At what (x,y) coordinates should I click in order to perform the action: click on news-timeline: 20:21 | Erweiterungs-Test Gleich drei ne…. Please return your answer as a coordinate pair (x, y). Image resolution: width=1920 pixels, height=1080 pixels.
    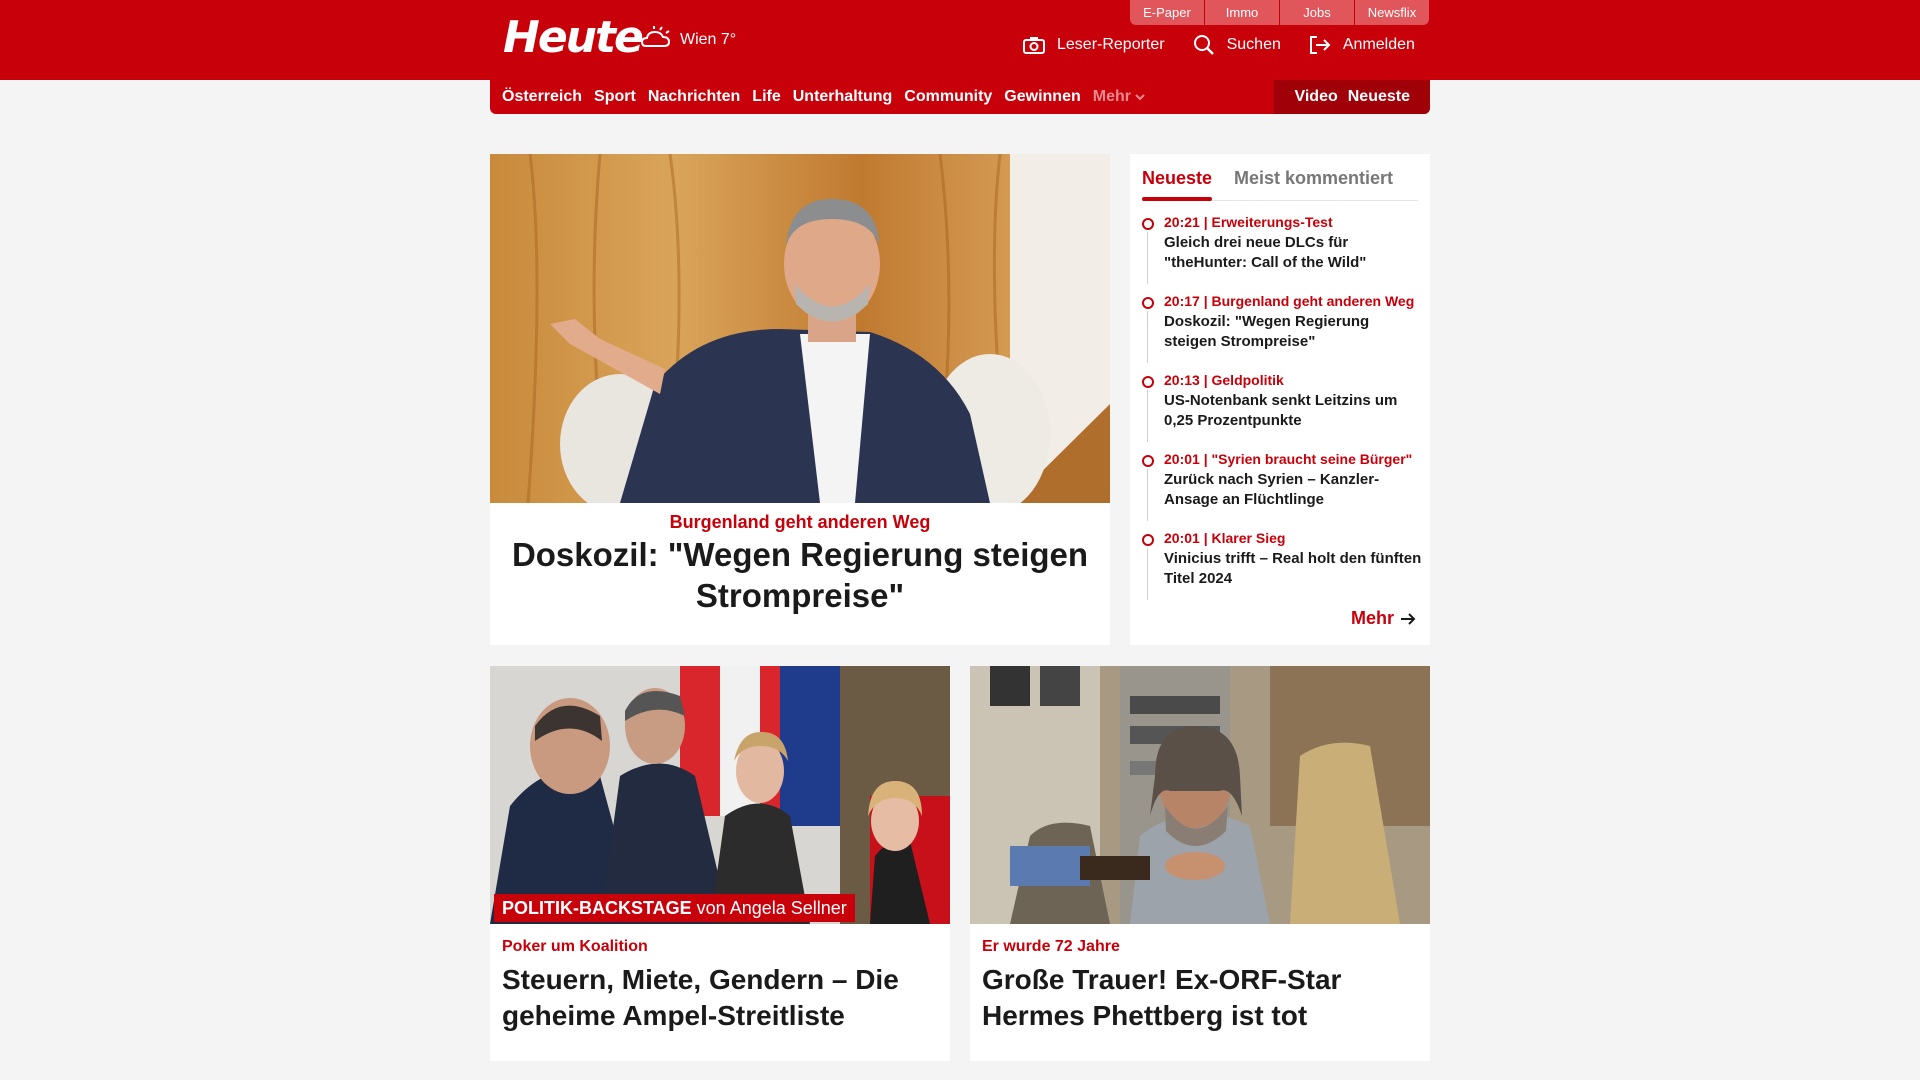
    Looking at the image, I should click on (1282, 411).